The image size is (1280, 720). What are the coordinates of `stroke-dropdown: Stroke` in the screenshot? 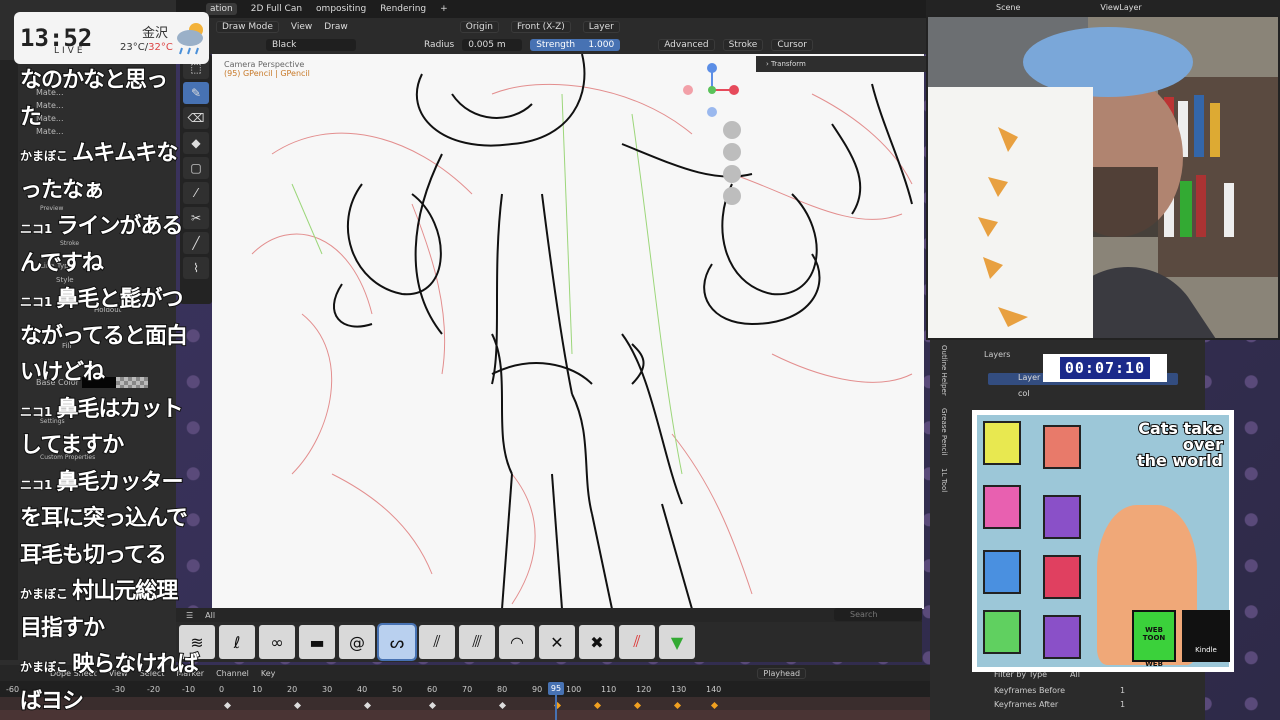 It's located at (743, 45).